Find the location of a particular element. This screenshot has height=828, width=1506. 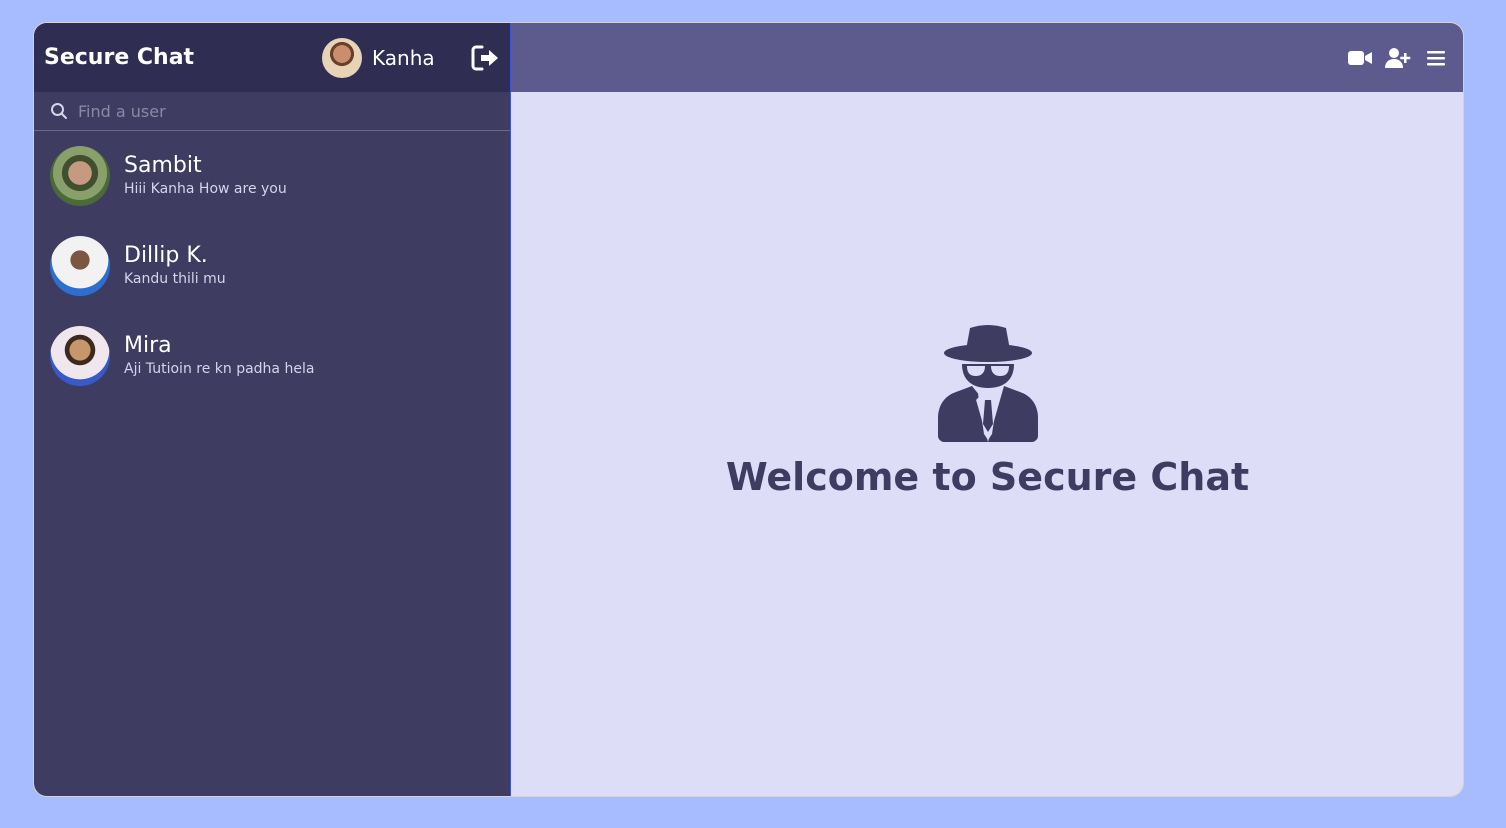

search-bar is located at coordinates (272, 111).